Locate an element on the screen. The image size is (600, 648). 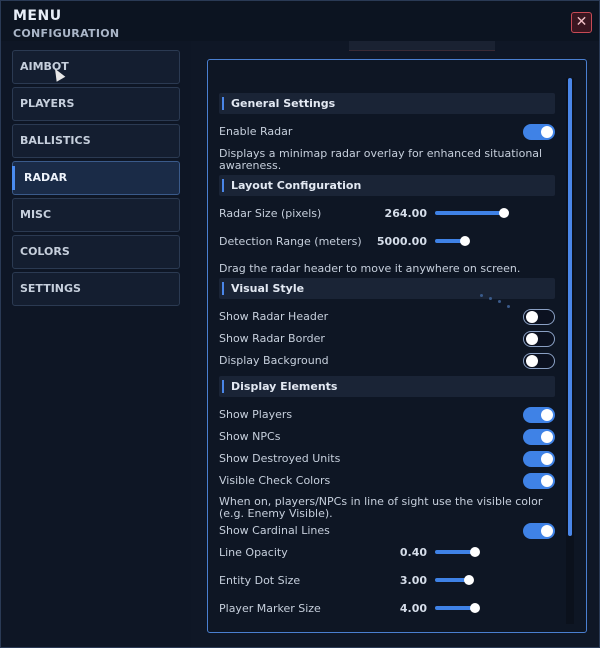
visible-check-colors-label: Visible Check Colors is located at coordinates (275, 480).